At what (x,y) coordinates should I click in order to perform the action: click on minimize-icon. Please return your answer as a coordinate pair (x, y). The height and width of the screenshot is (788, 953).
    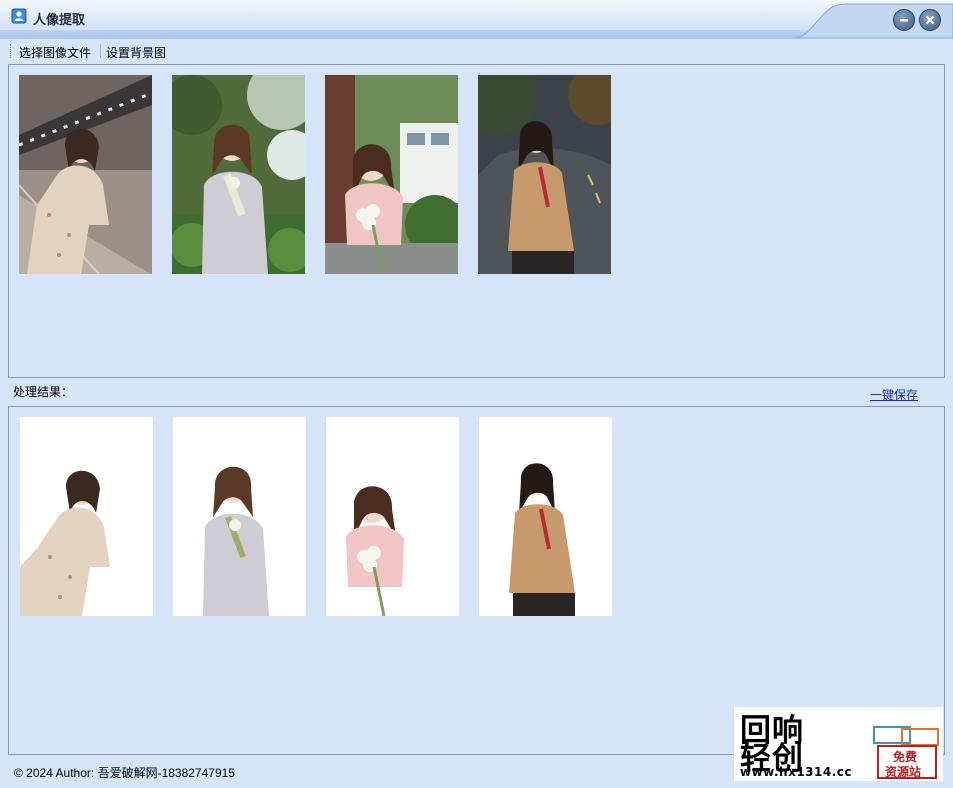
    Looking at the image, I should click on (904, 20).